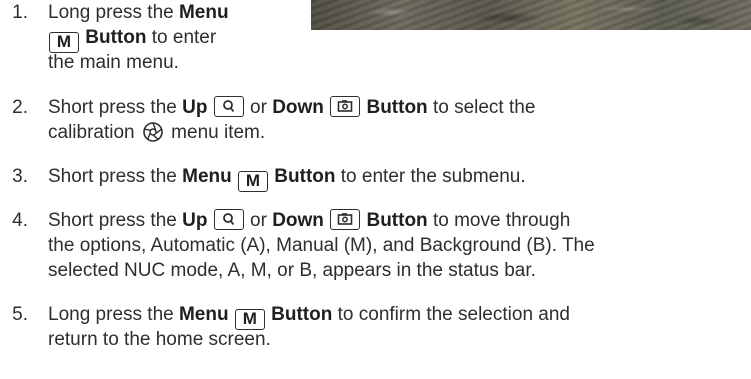 The height and width of the screenshot is (379, 751). Describe the element at coordinates (20, 314) in the screenshot. I see `step-number: 5.` at that location.